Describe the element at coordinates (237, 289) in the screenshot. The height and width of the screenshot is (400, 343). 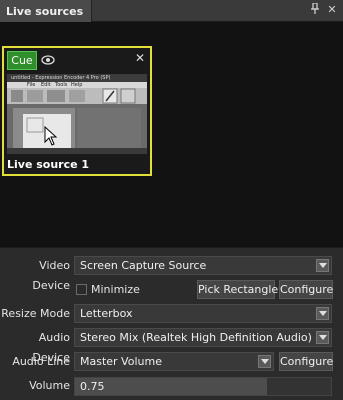
I see `pick-rectangle-button: Pick Rectangle` at that location.